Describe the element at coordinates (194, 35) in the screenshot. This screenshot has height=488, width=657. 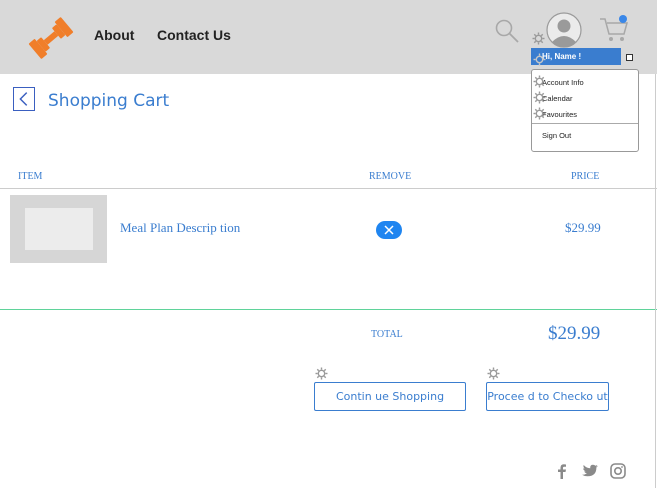
I see `nav-contact-link: Contact Us` at that location.